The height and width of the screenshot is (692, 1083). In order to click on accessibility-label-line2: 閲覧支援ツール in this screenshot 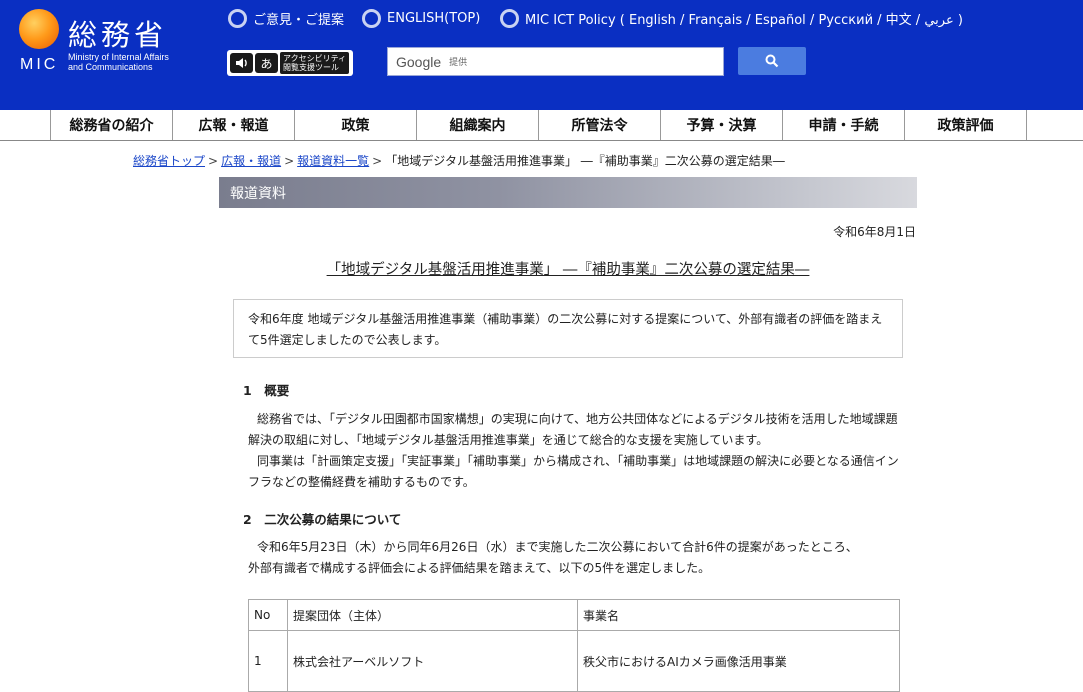, I will do `click(311, 67)`.